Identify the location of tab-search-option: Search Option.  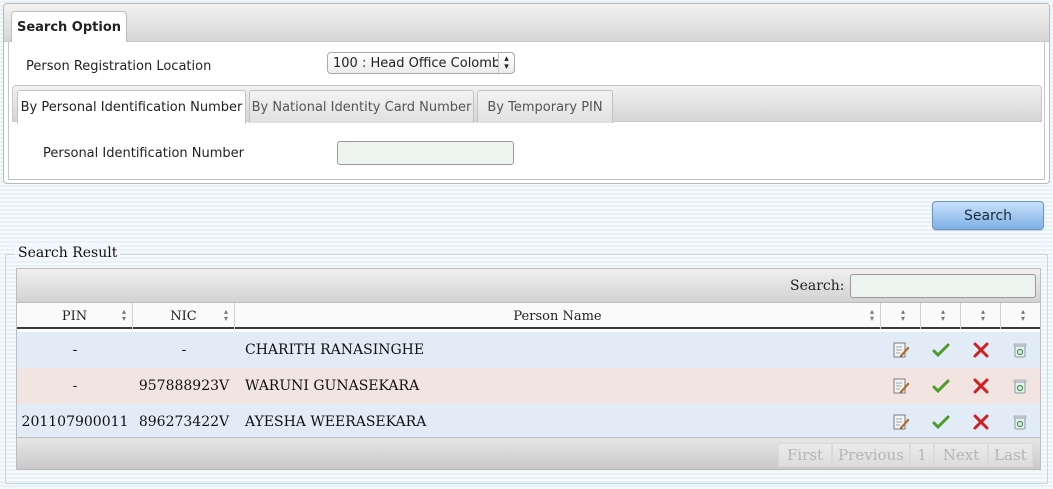
(69, 27).